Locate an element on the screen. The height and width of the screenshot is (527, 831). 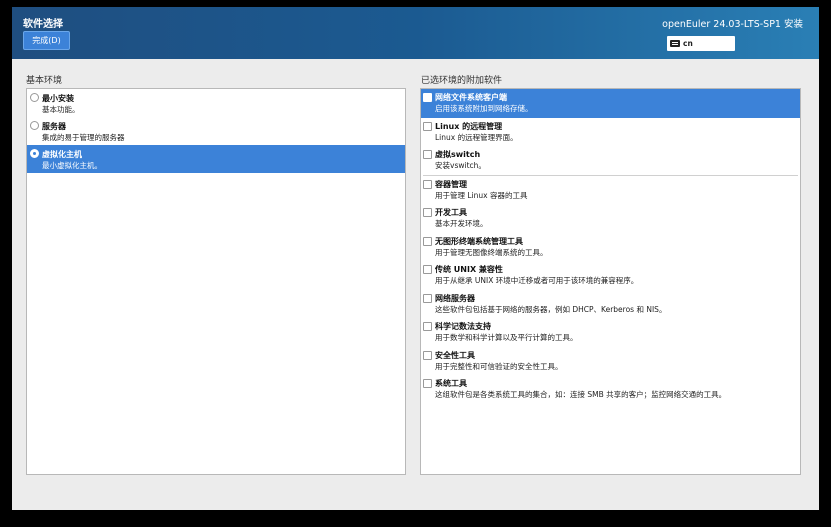
addon-item-remote-management: Linux 的远程管理 Linux 的远程管理界面。 is located at coordinates (610, 132).